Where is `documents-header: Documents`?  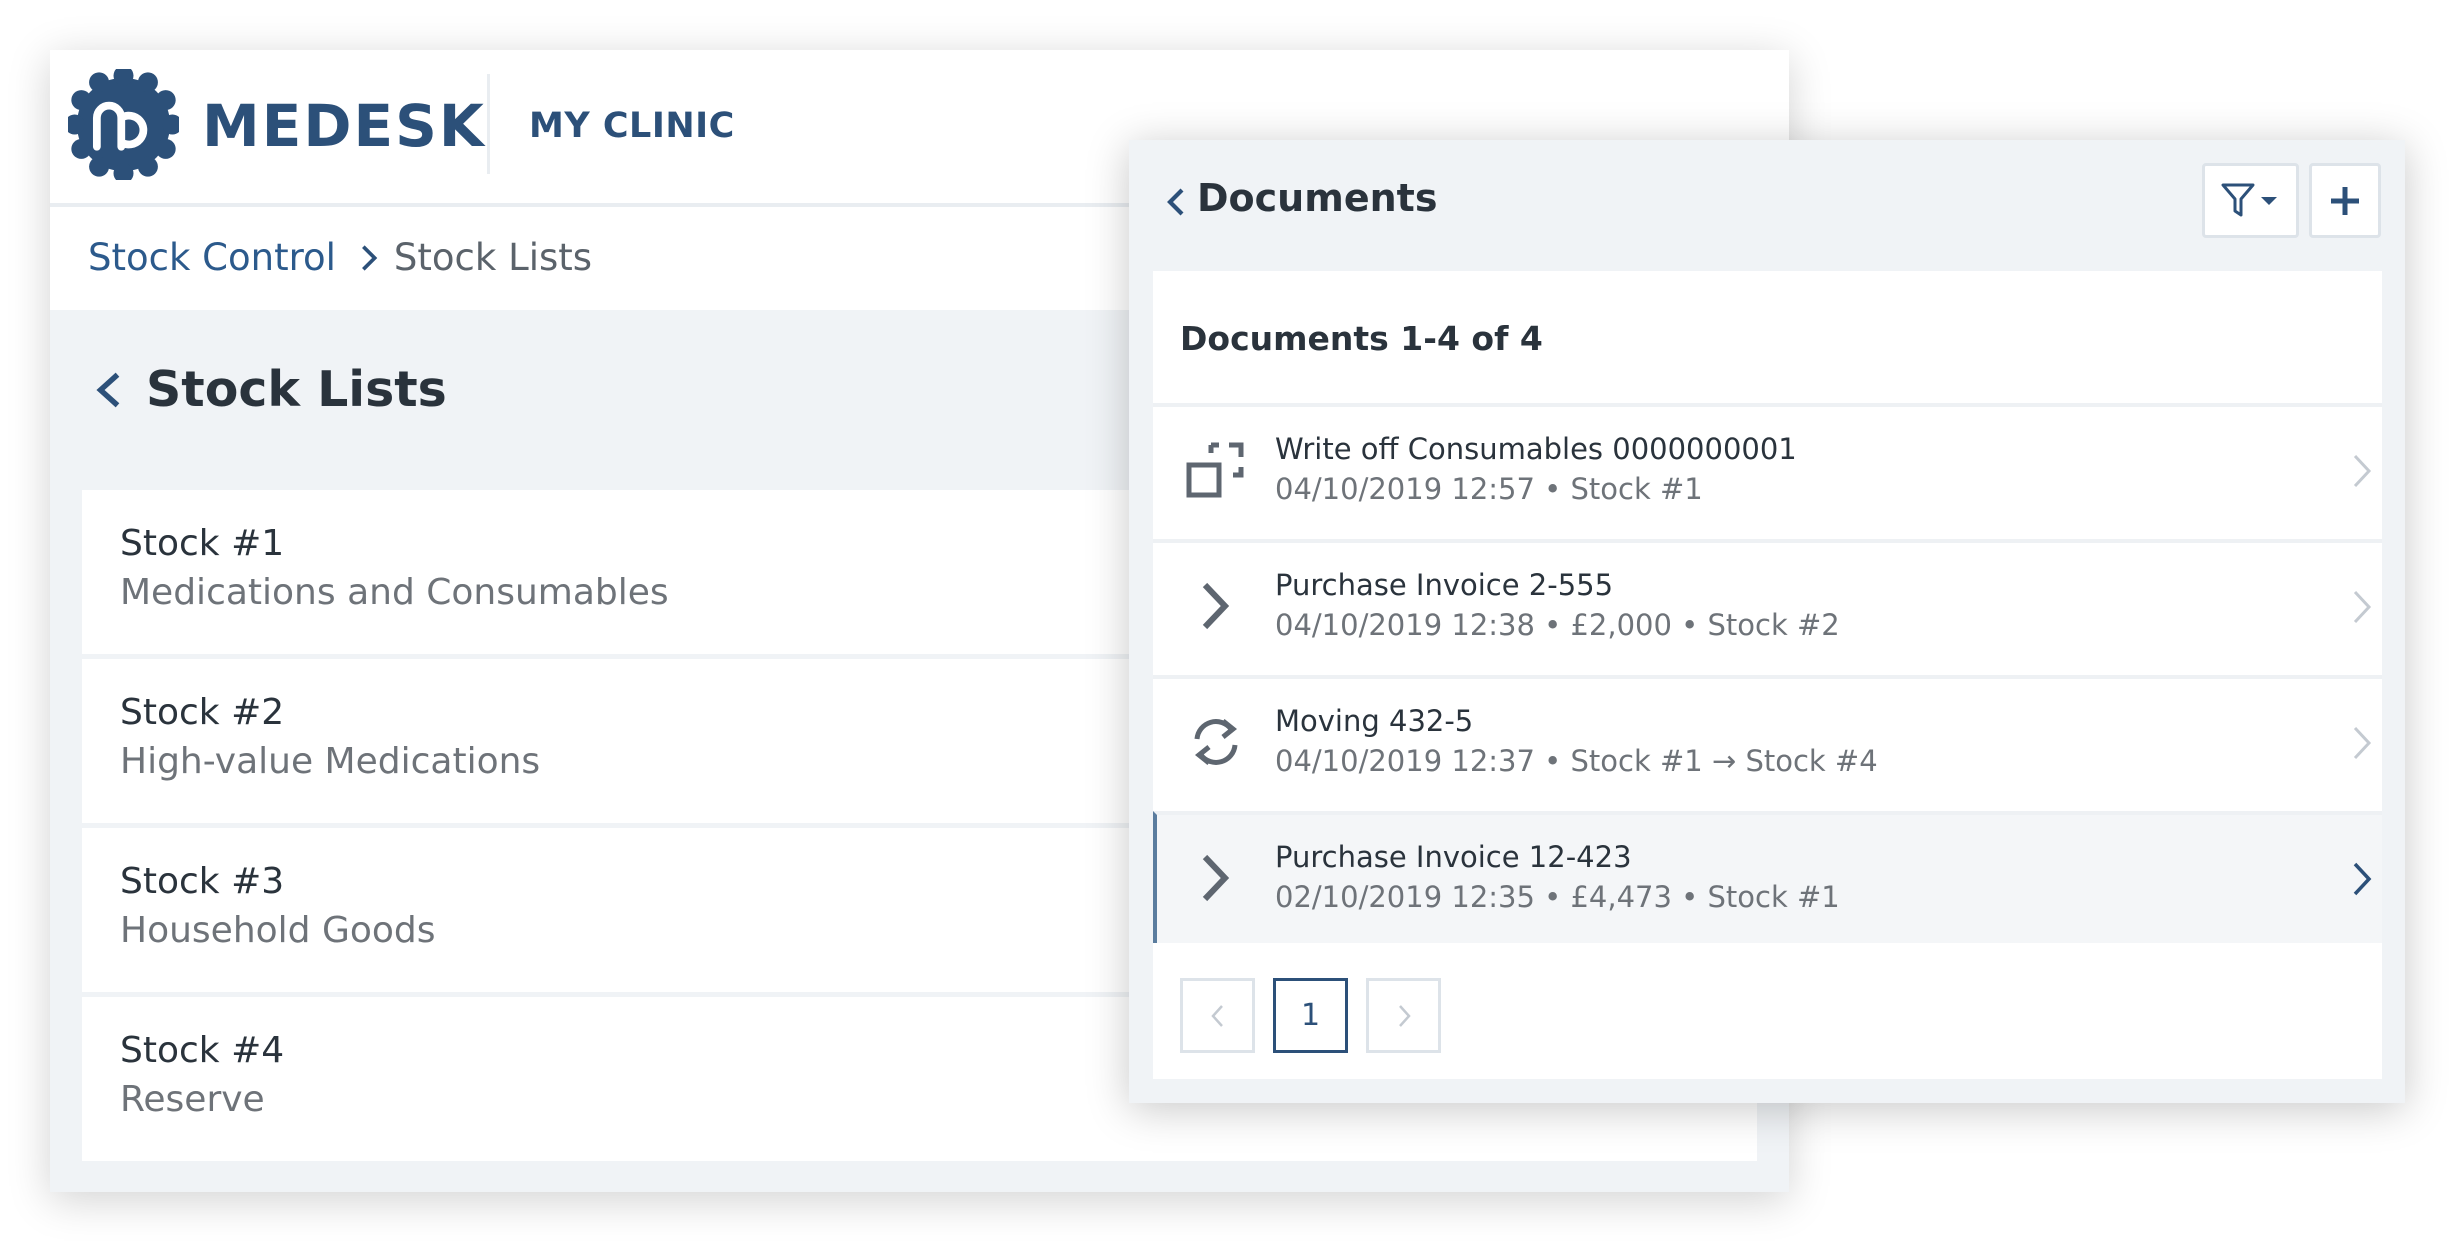 documents-header: Documents is located at coordinates (1767, 205).